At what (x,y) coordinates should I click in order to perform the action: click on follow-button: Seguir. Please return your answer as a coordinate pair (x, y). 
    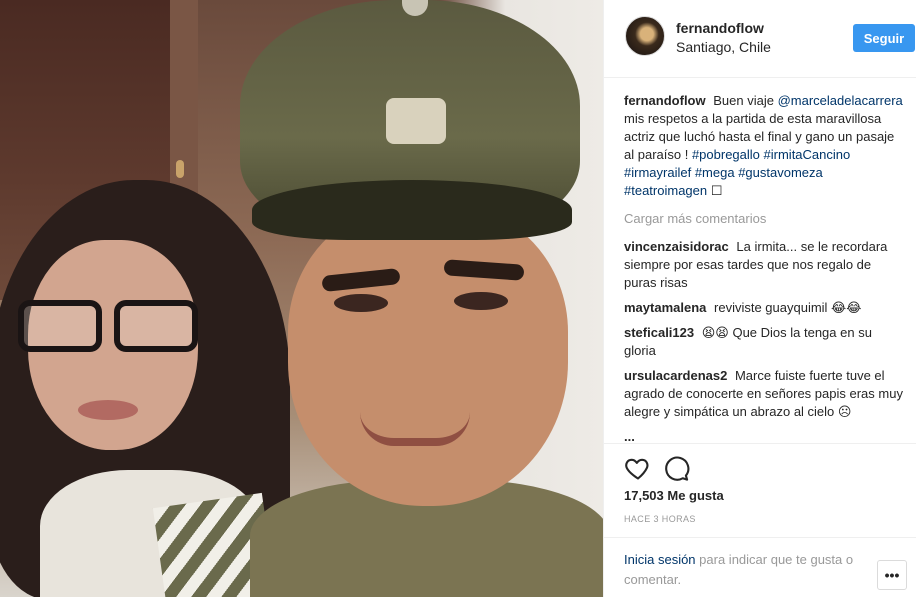
    Looking at the image, I should click on (884, 38).